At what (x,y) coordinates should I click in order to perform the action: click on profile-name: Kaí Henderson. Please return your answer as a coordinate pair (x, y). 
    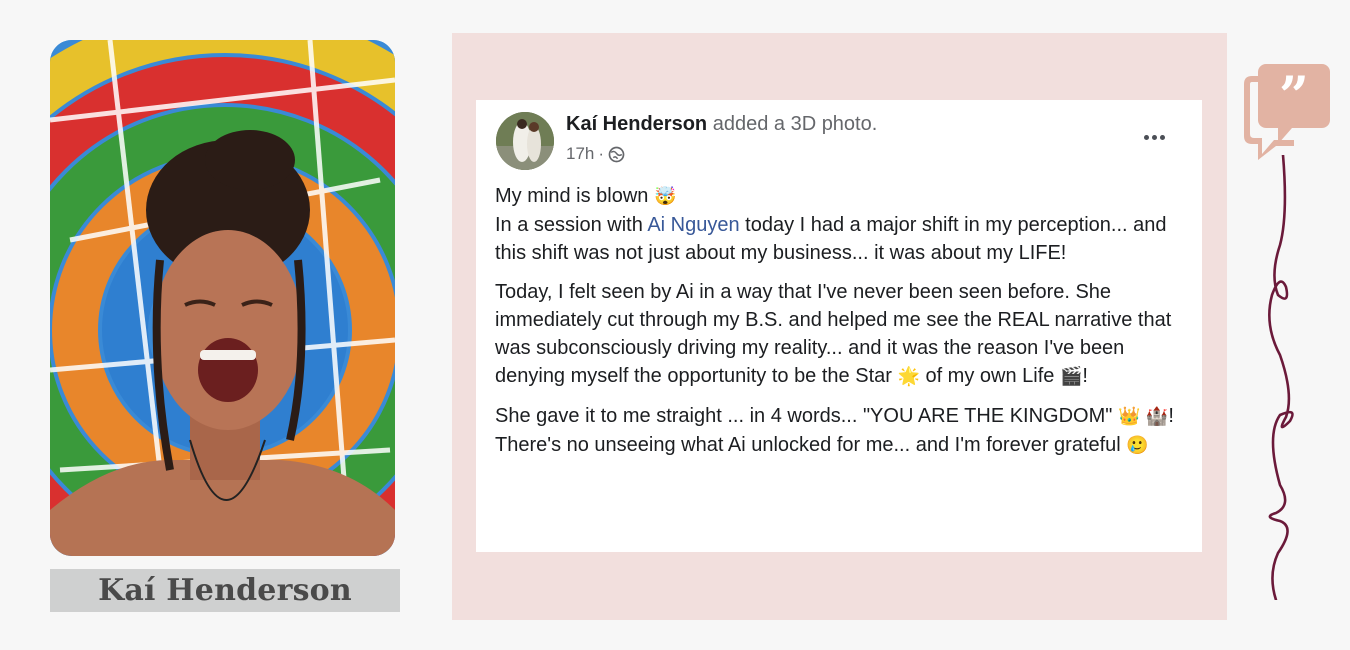
    Looking at the image, I should click on (225, 590).